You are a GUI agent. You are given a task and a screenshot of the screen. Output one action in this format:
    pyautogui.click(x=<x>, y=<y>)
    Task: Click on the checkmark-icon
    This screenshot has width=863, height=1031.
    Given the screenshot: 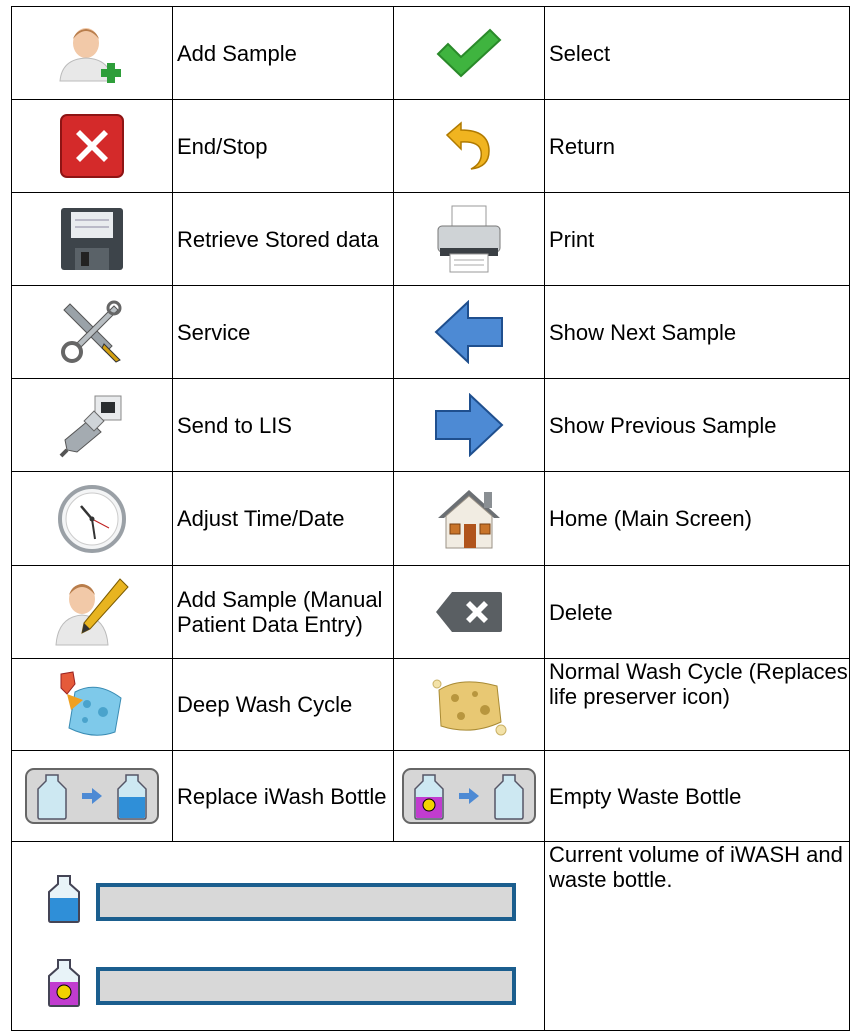 What is the action you would take?
    pyautogui.click(x=469, y=53)
    